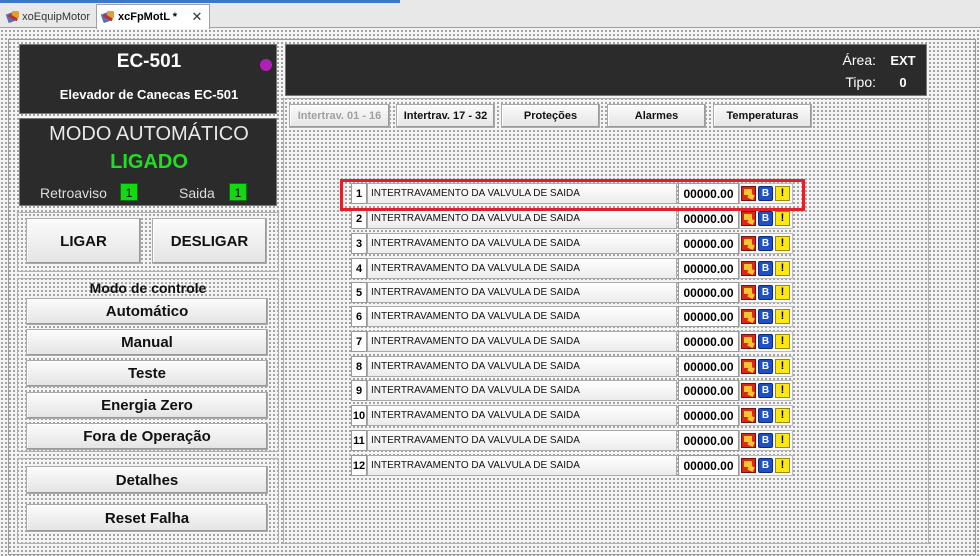 The height and width of the screenshot is (556, 980). What do you see at coordinates (147, 342) in the screenshot?
I see `mode-manual-button: Manual` at bounding box center [147, 342].